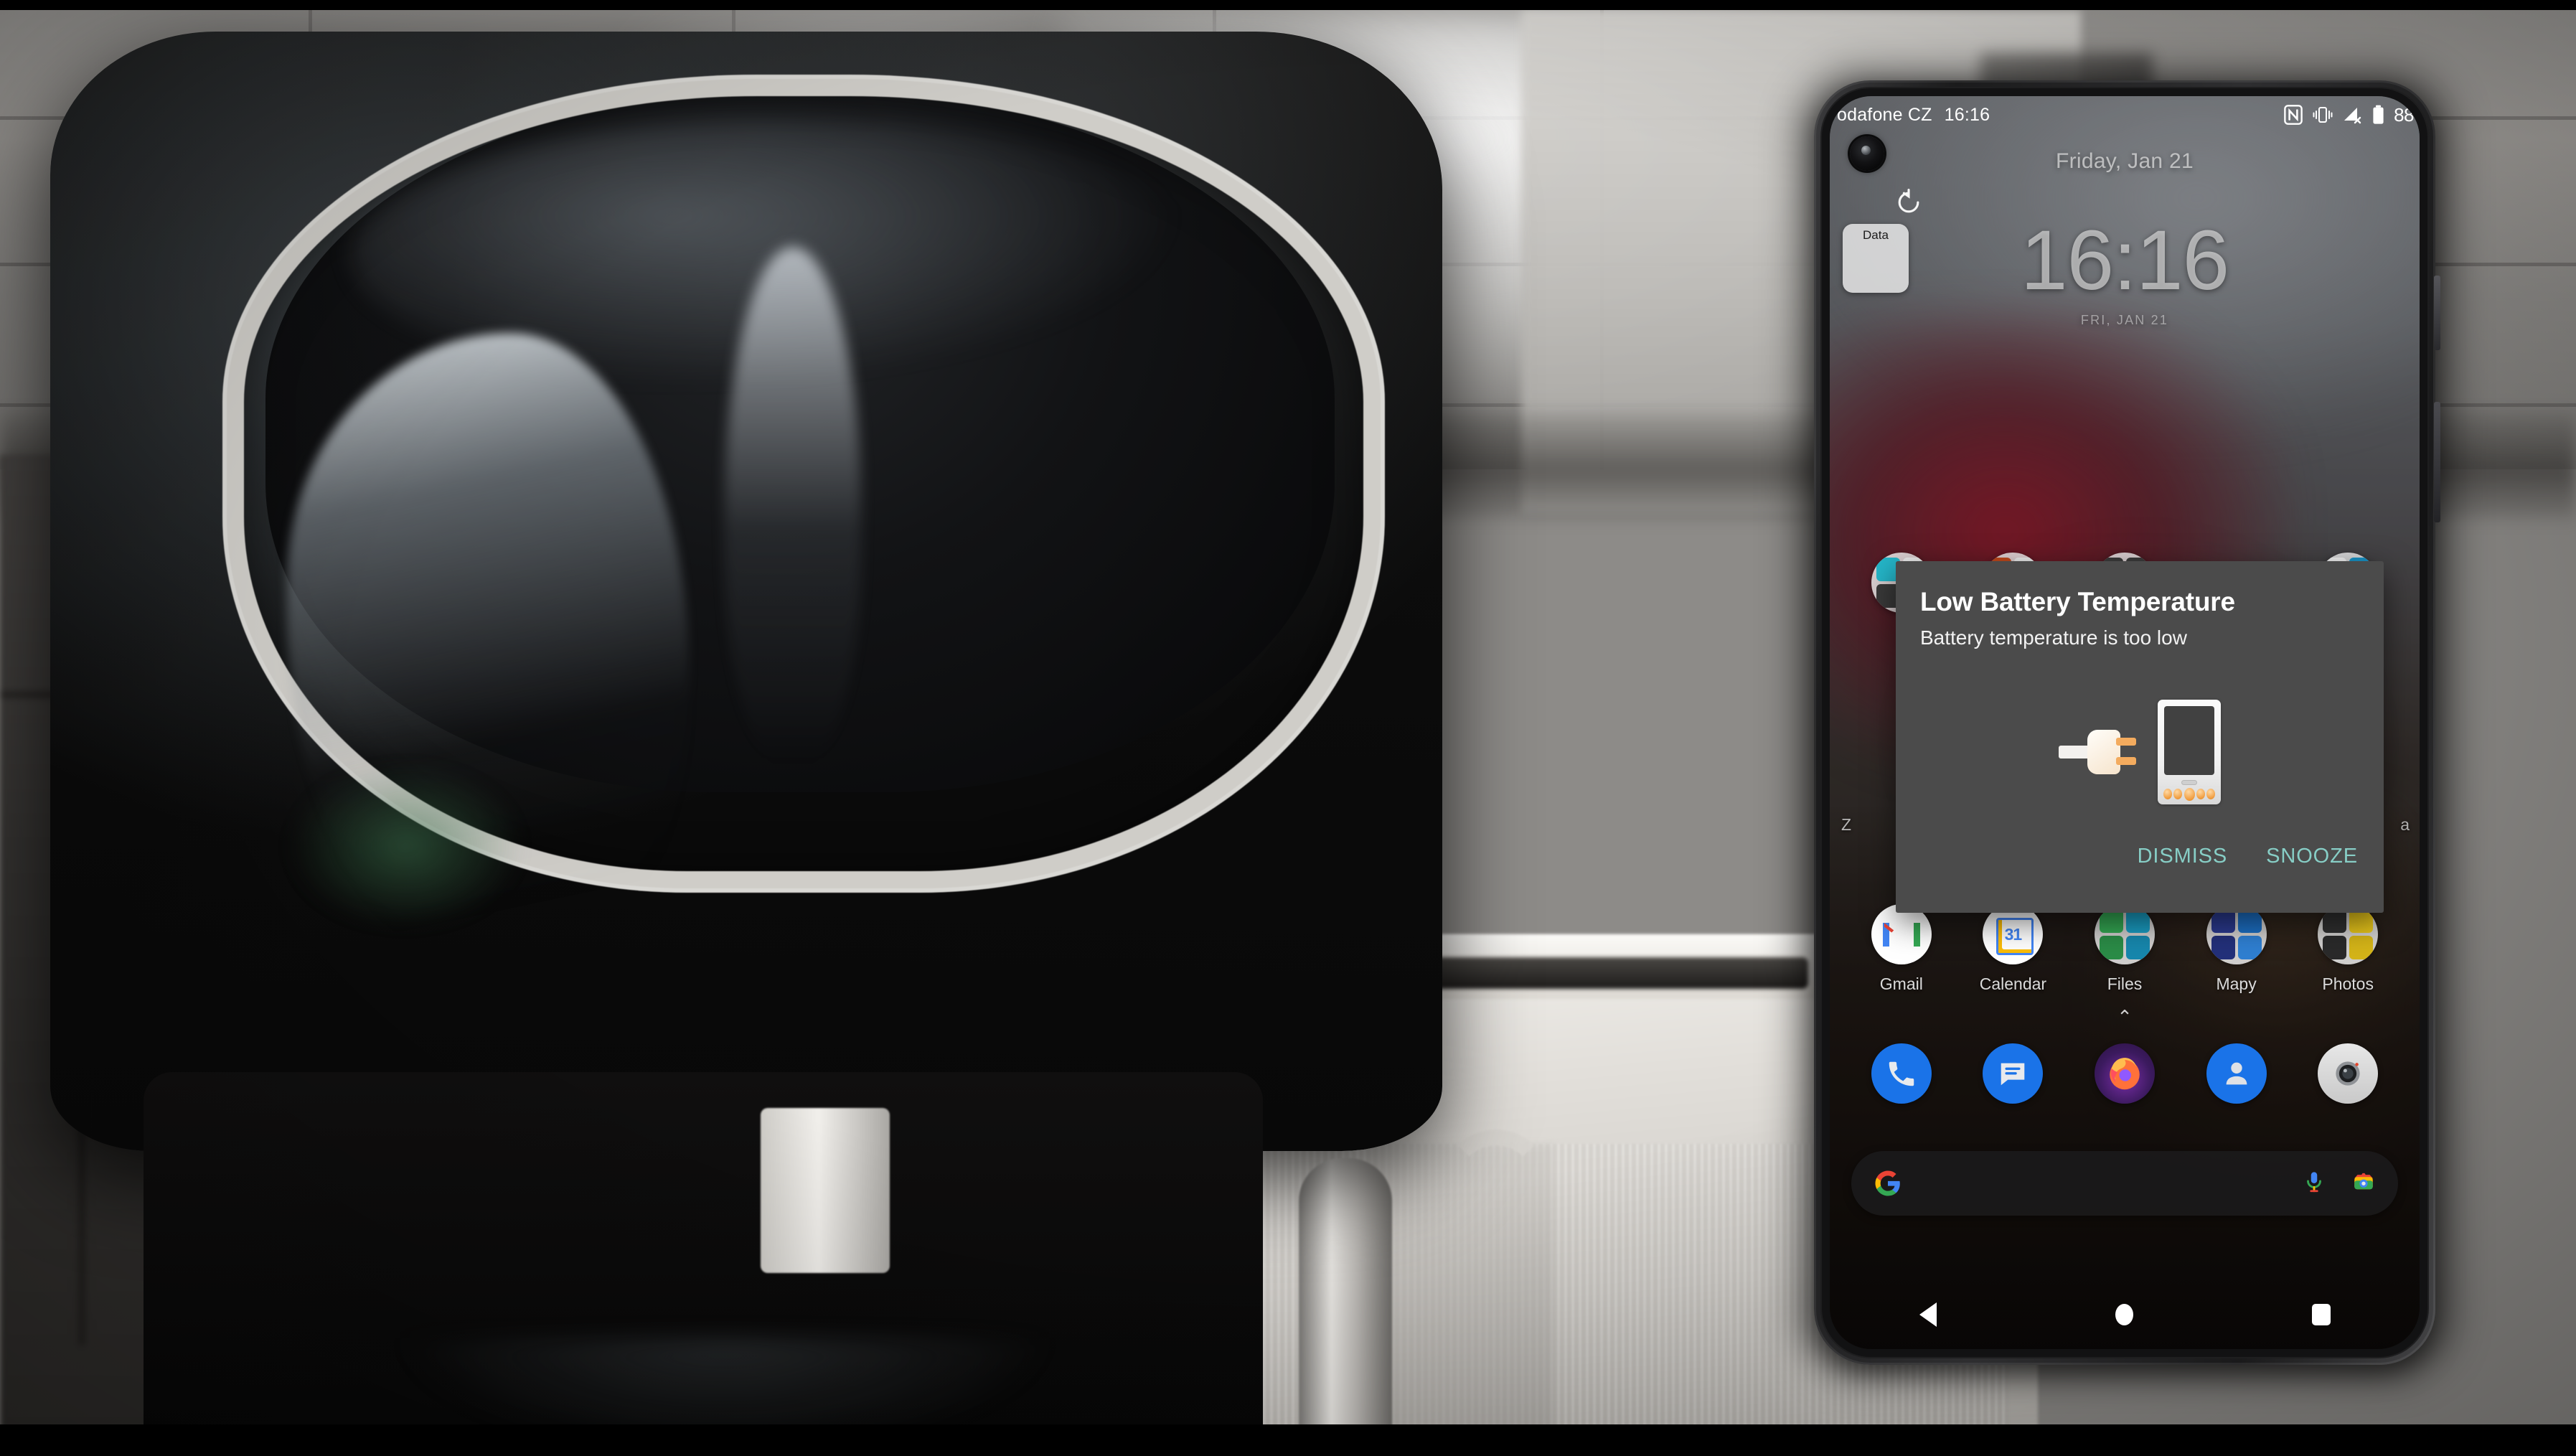  I want to click on navigation-bar, so click(2125, 1314).